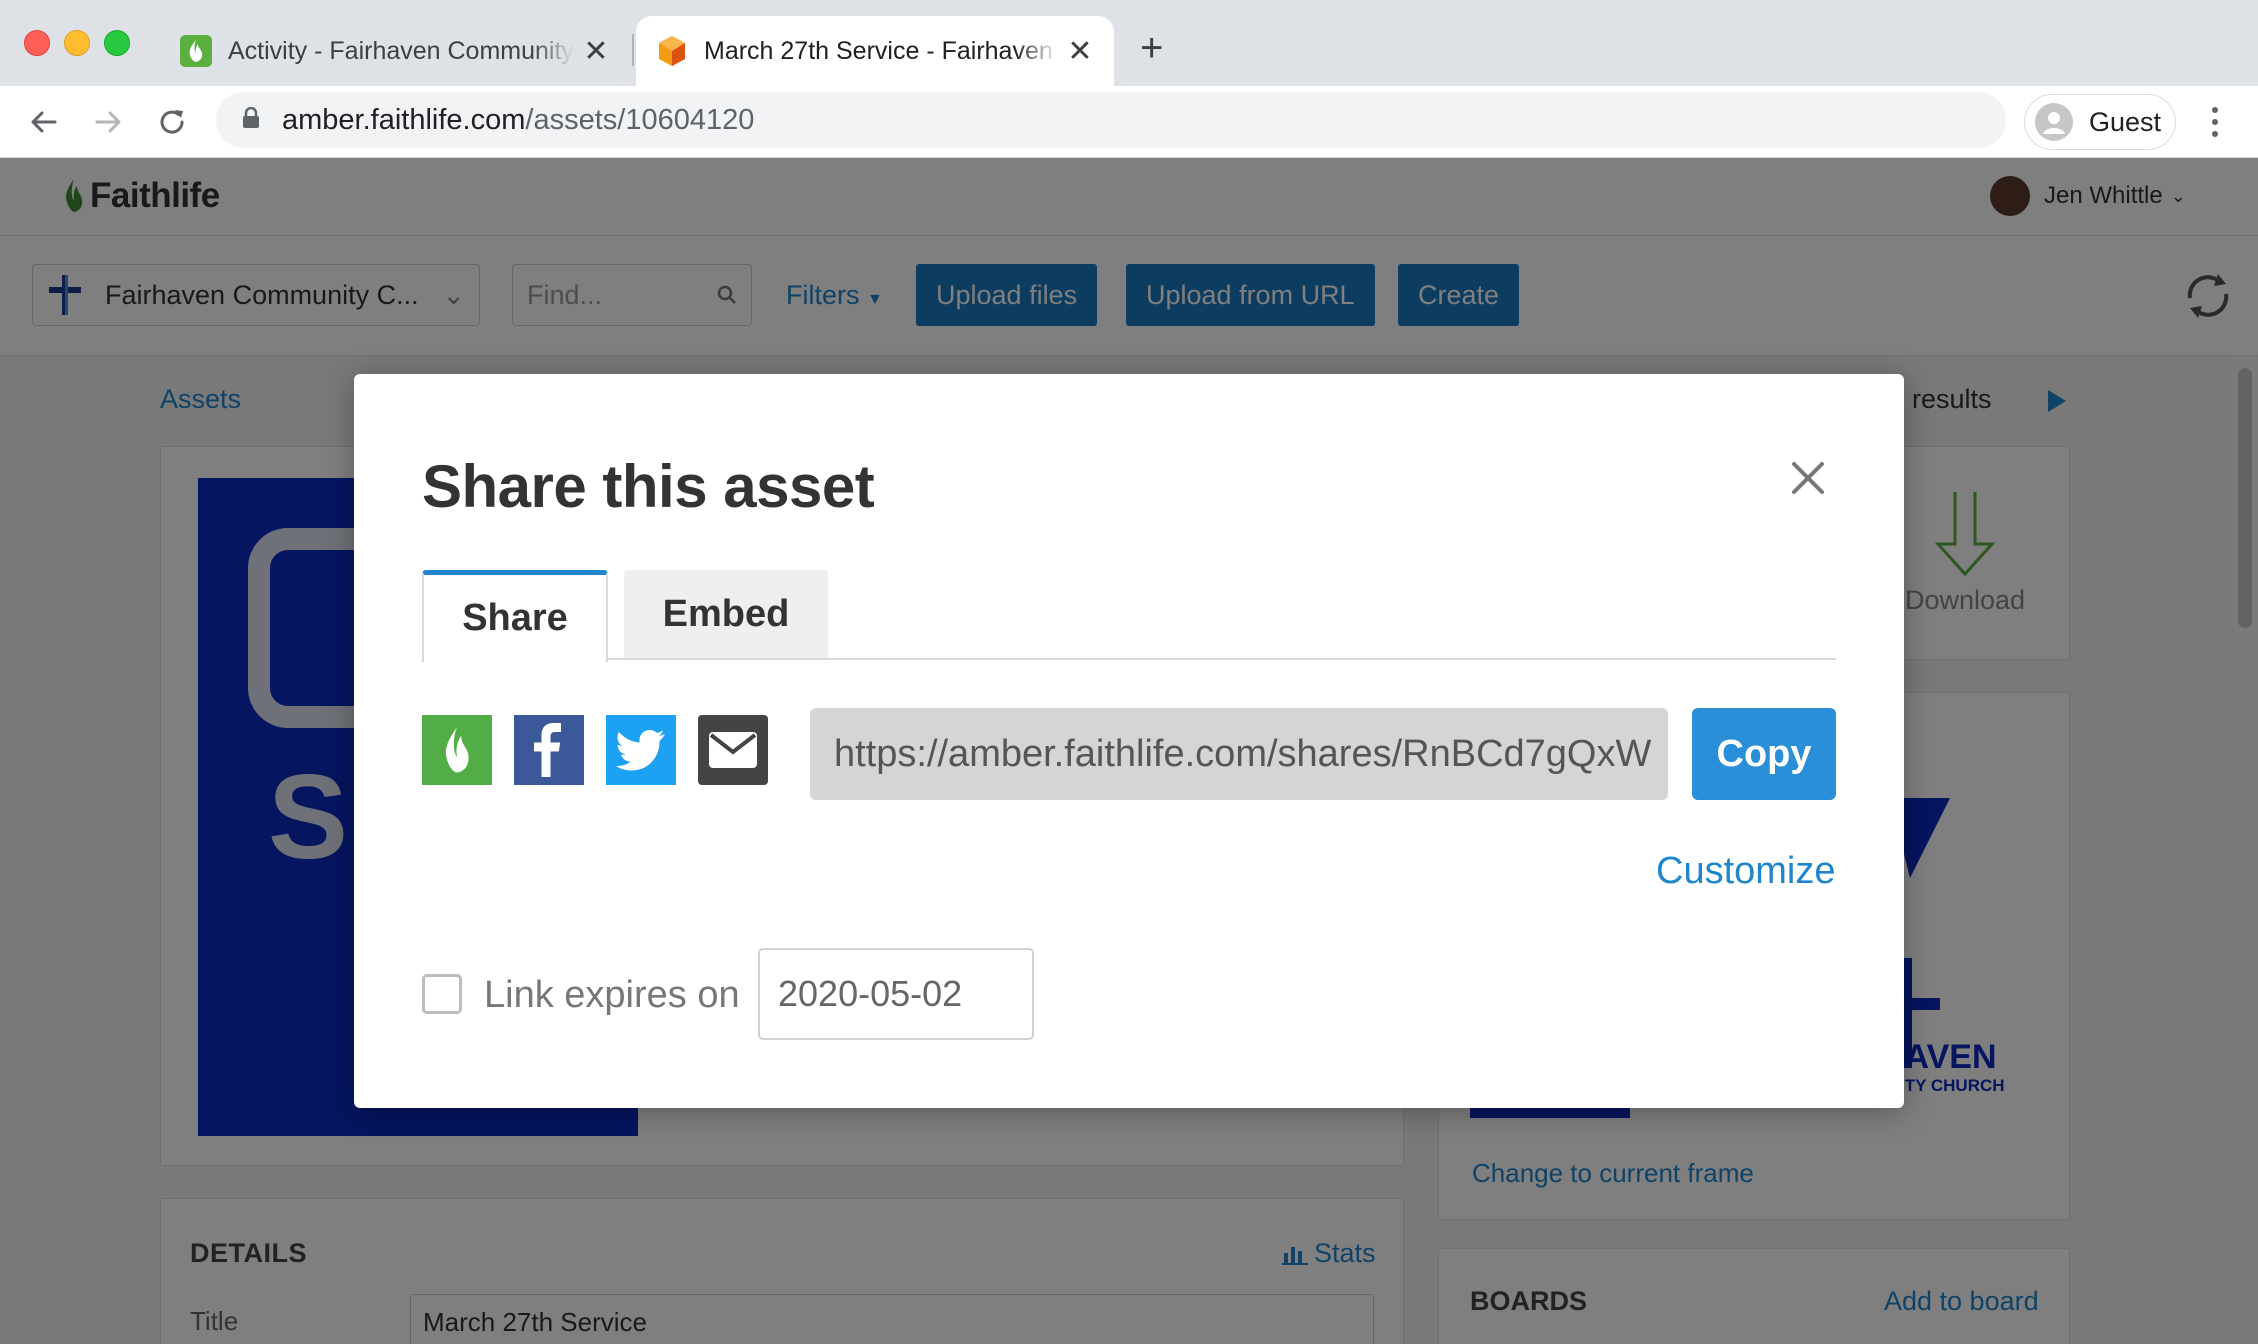  I want to click on close-icon, so click(1808, 478).